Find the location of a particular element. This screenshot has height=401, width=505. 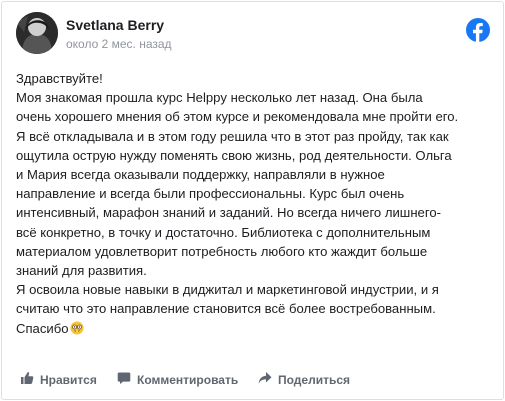

action-bar: Нравится Комментировать Поделиться is located at coordinates (252, 379).